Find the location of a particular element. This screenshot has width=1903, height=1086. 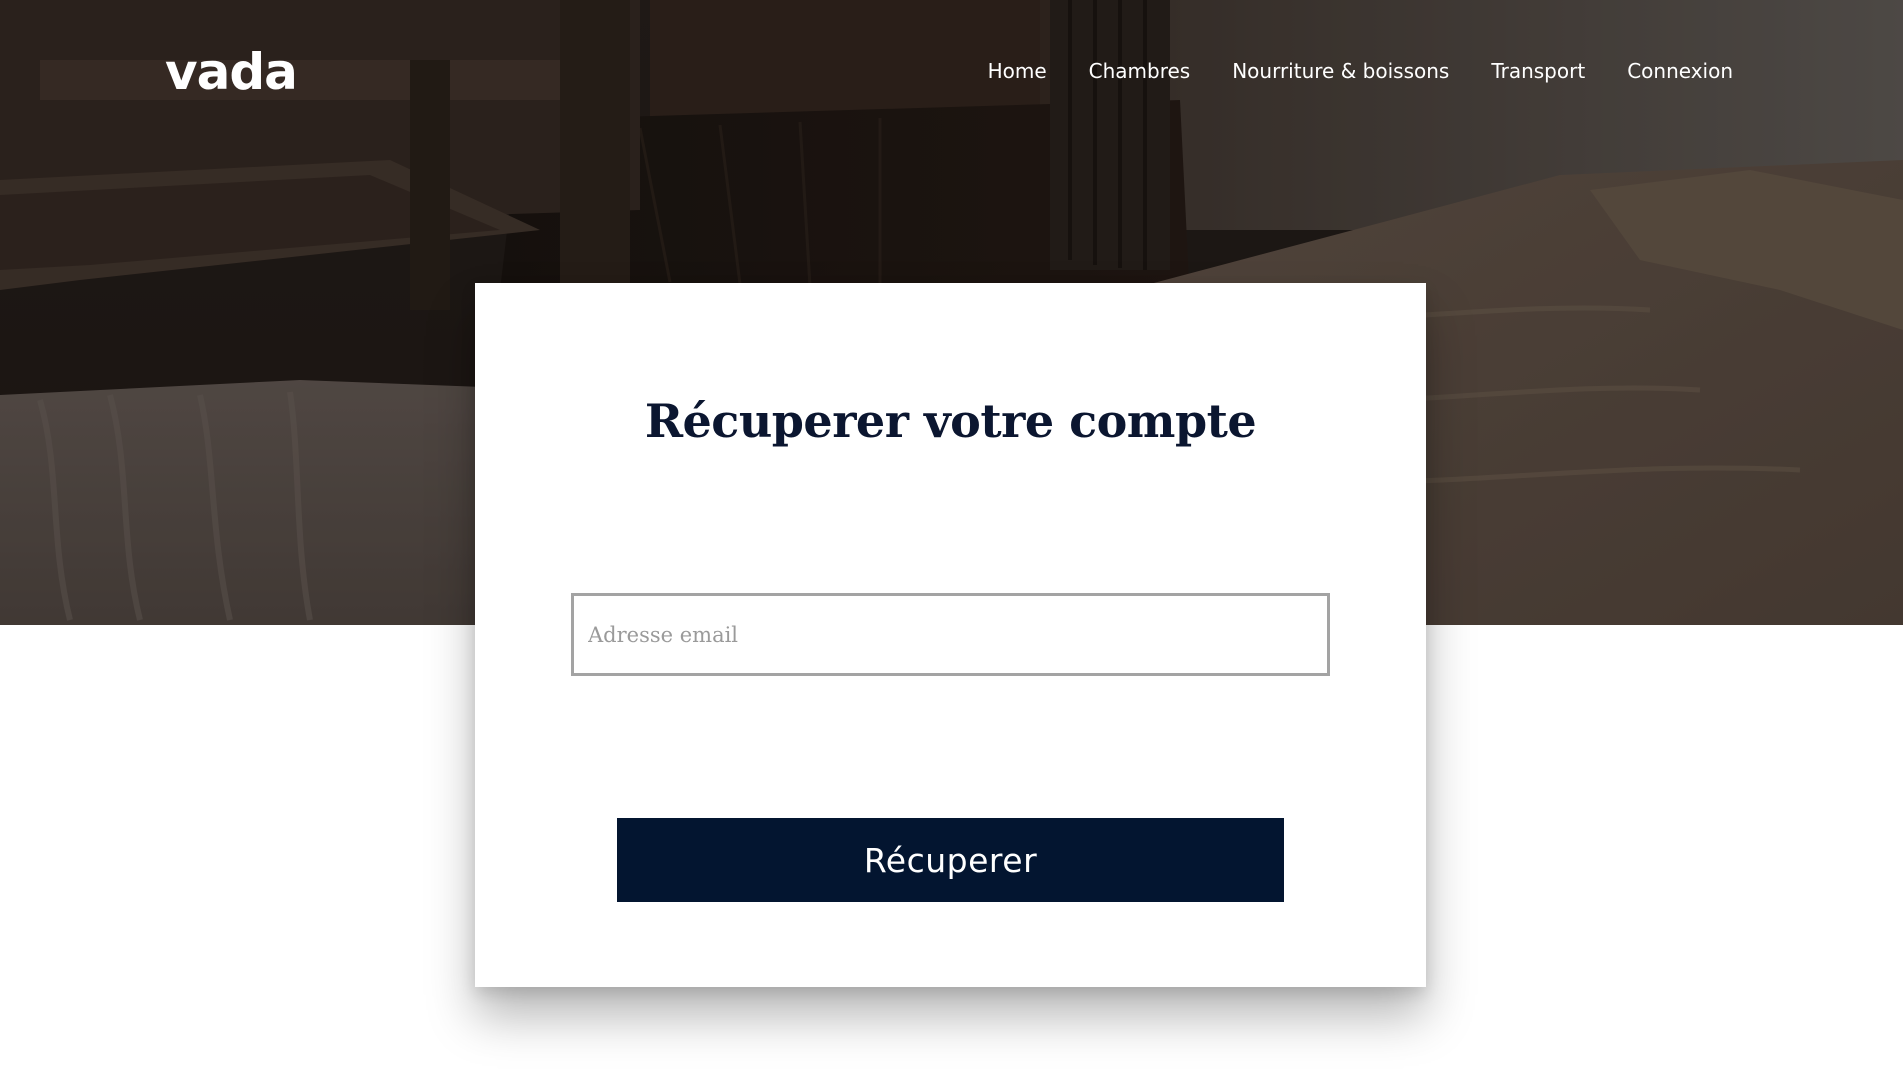

email-field is located at coordinates (950, 634).